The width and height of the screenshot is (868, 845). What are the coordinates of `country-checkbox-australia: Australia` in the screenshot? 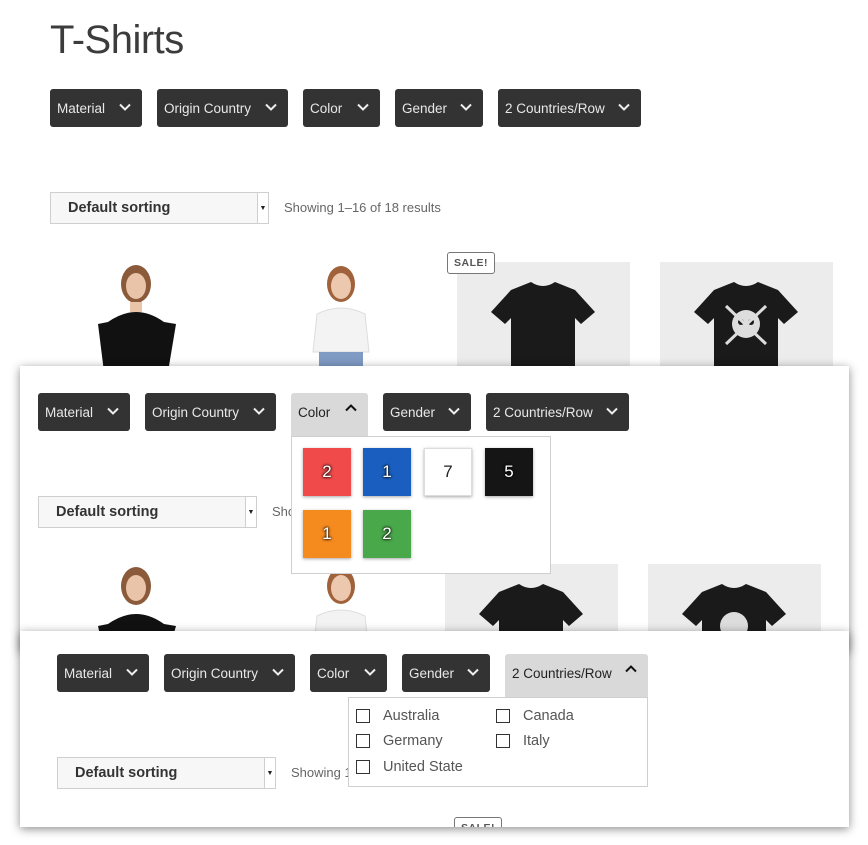 It's located at (397, 716).